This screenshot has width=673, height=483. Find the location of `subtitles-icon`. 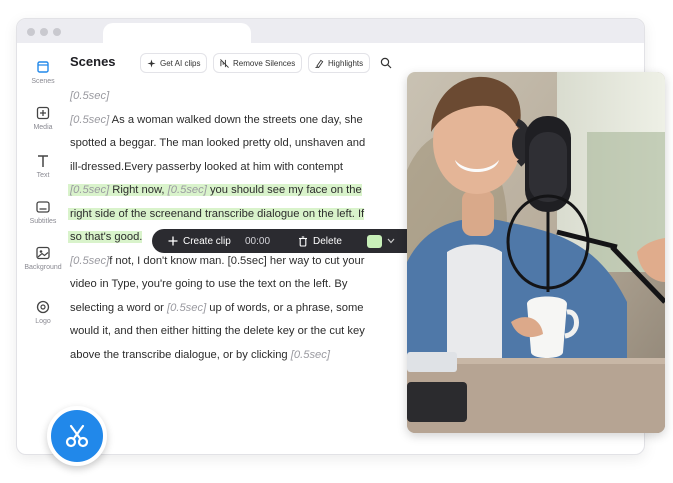

subtitles-icon is located at coordinates (43, 207).